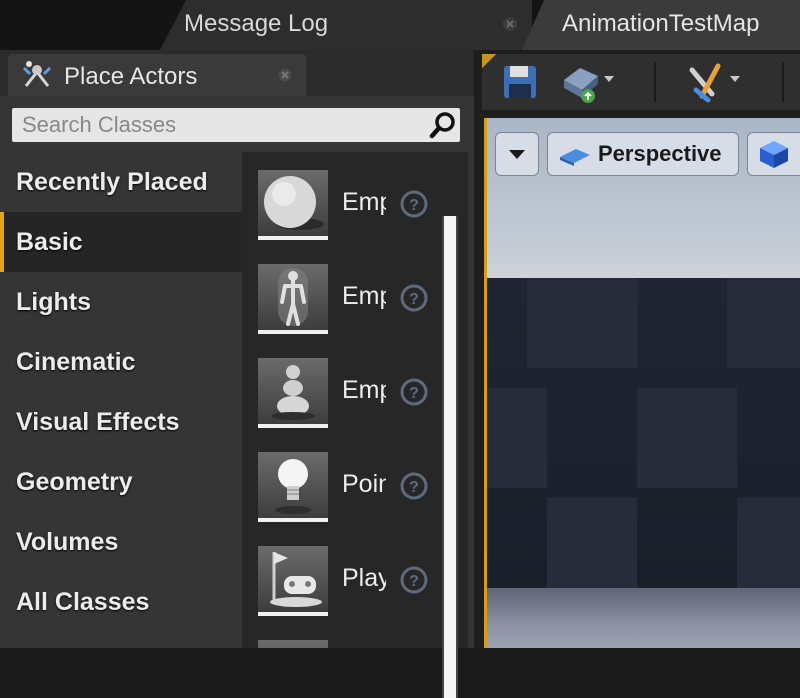 Image resolution: width=800 pixels, height=698 pixels. I want to click on category-geometry: Geometry, so click(121, 482).